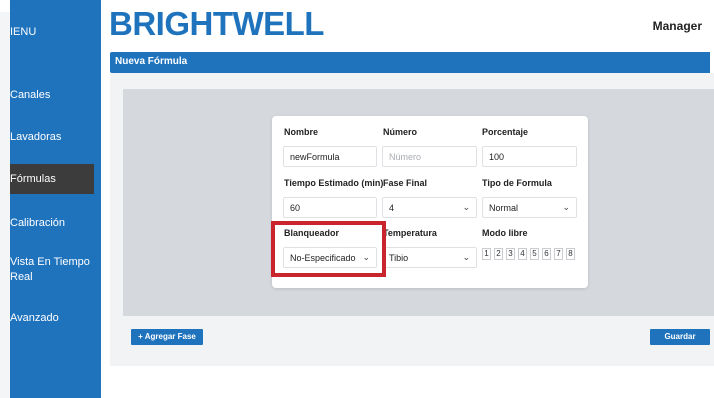 This screenshot has height=398, width=714. Describe the element at coordinates (677, 26) in the screenshot. I see `user-label: Manager` at that location.